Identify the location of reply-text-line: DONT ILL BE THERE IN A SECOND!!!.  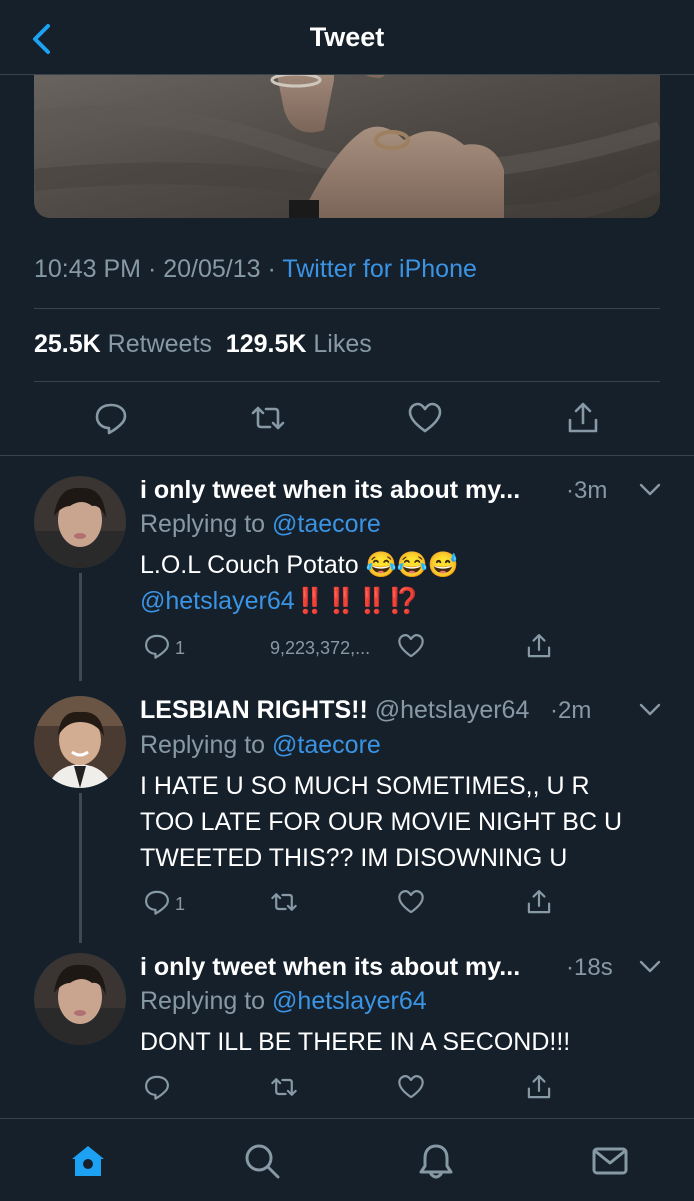
(355, 1042).